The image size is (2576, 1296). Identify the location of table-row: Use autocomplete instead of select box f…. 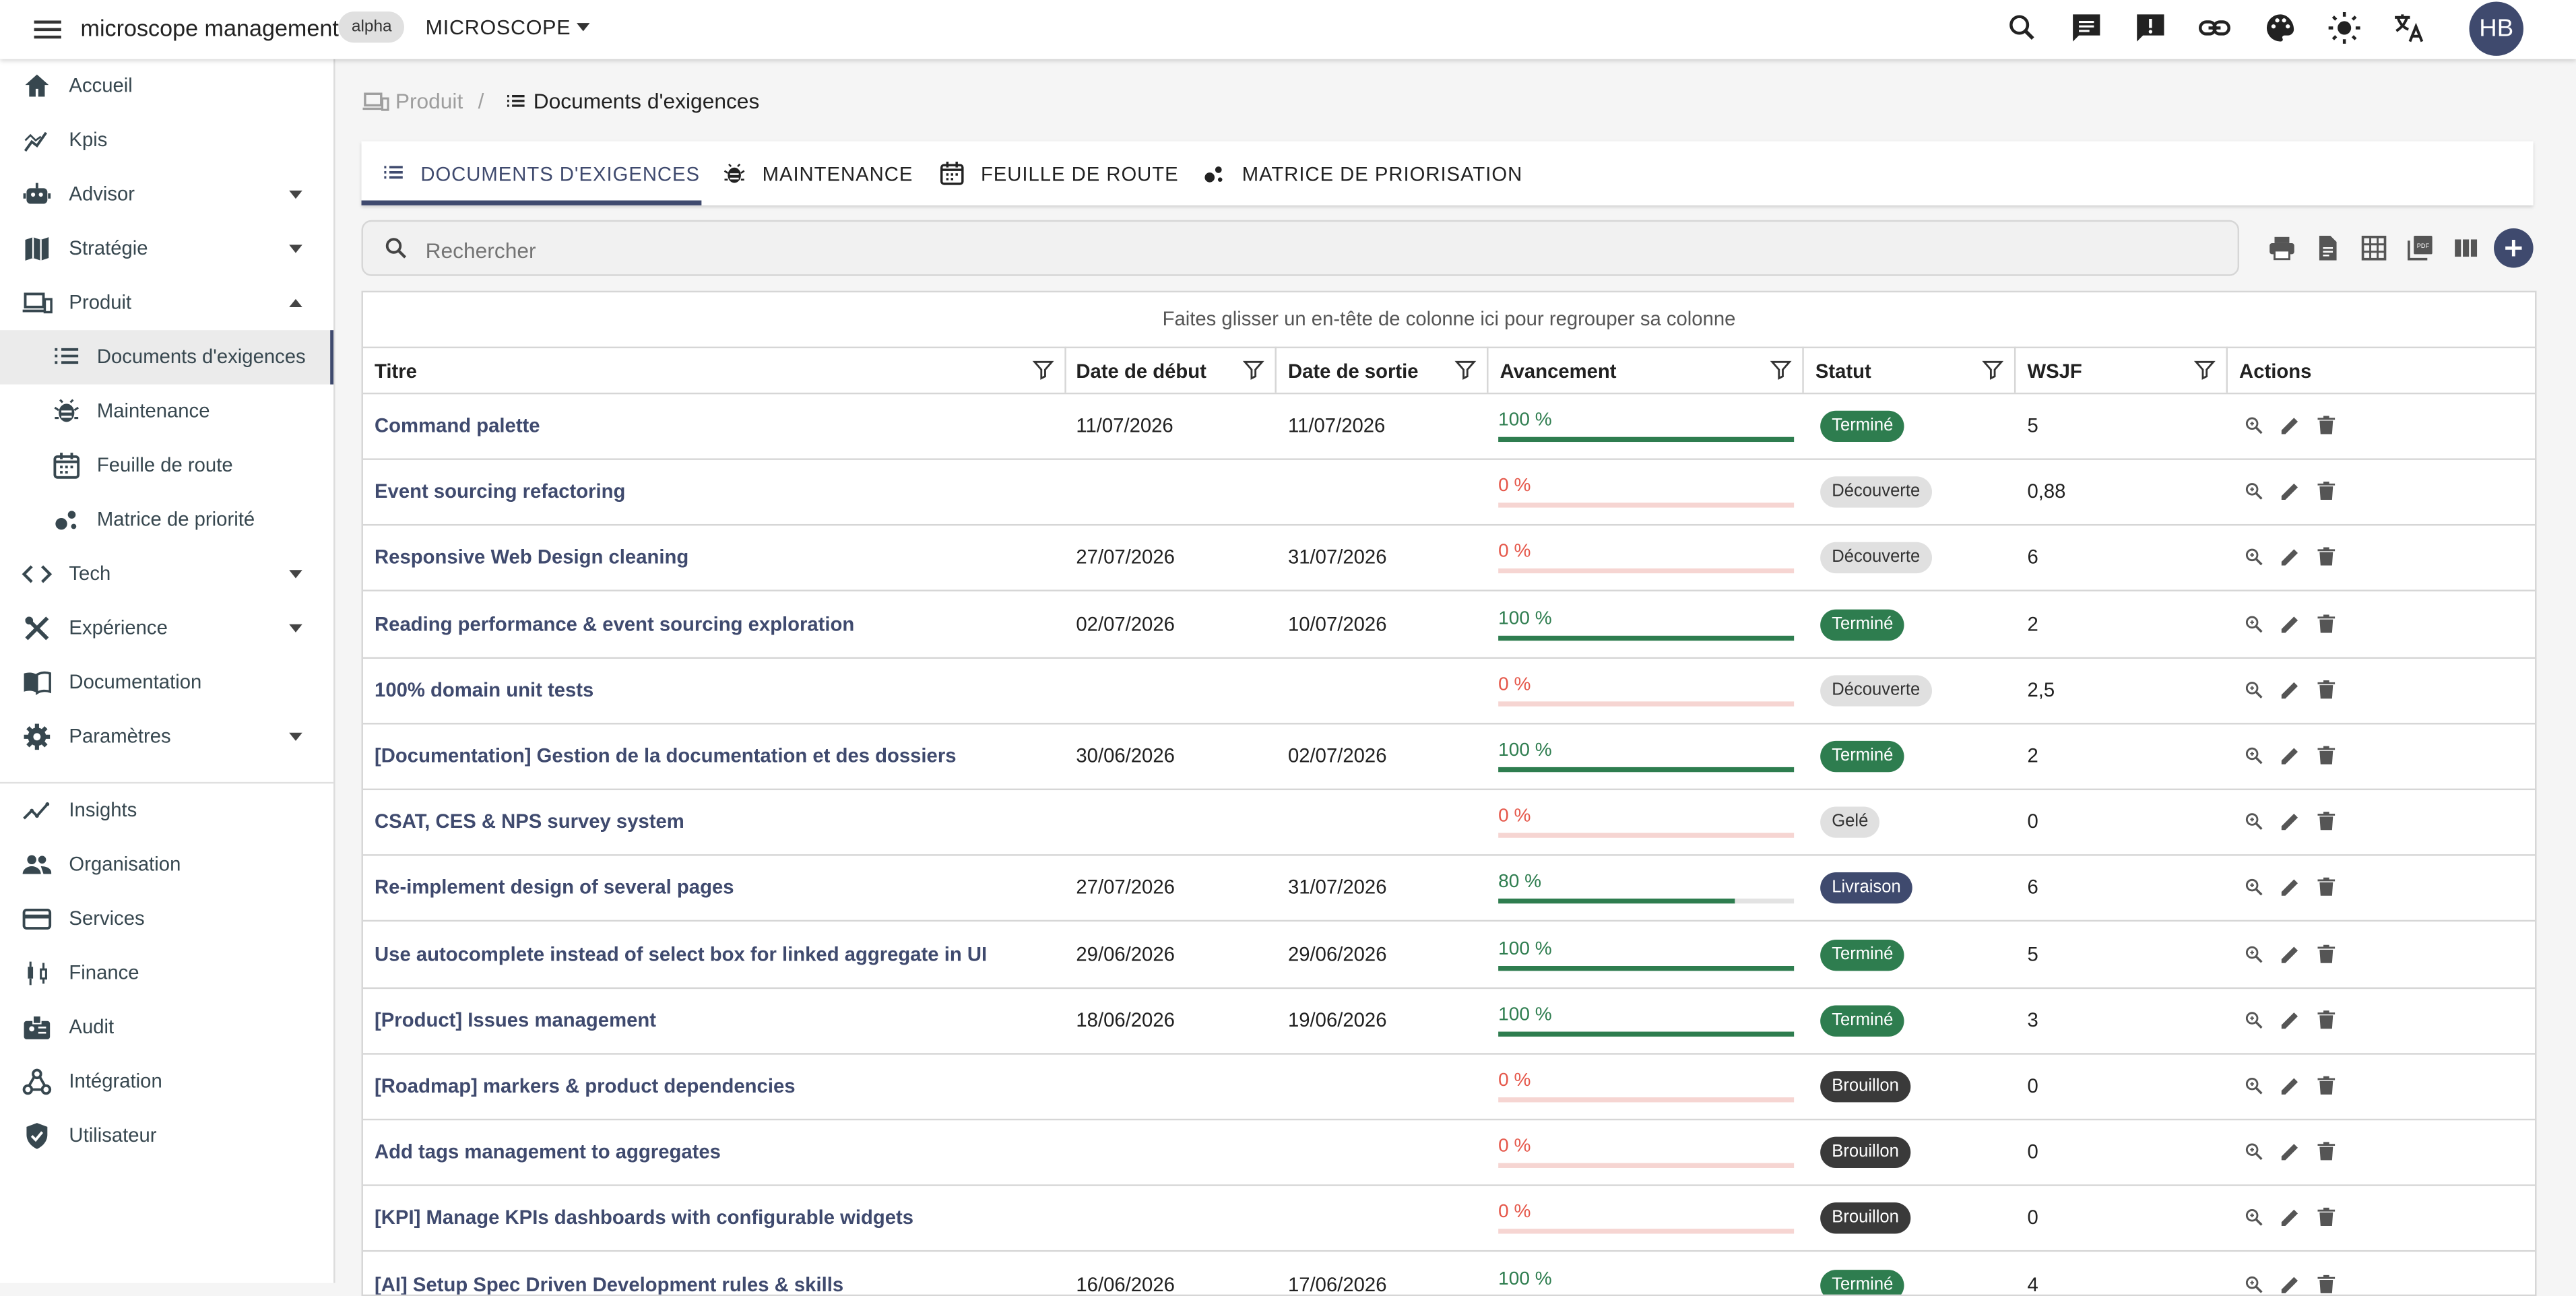
(1449, 955).